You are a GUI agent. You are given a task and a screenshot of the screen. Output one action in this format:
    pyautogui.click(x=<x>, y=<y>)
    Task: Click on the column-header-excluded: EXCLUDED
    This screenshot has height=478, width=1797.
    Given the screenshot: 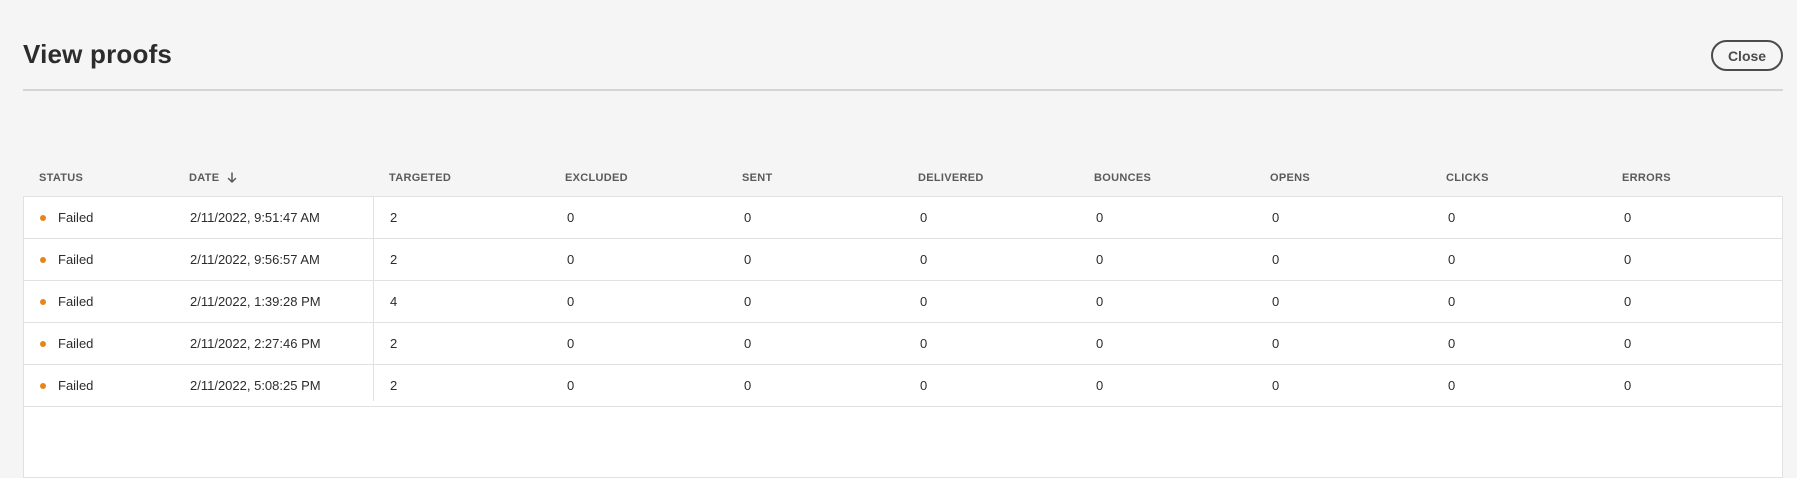 What is the action you would take?
    pyautogui.click(x=596, y=178)
    